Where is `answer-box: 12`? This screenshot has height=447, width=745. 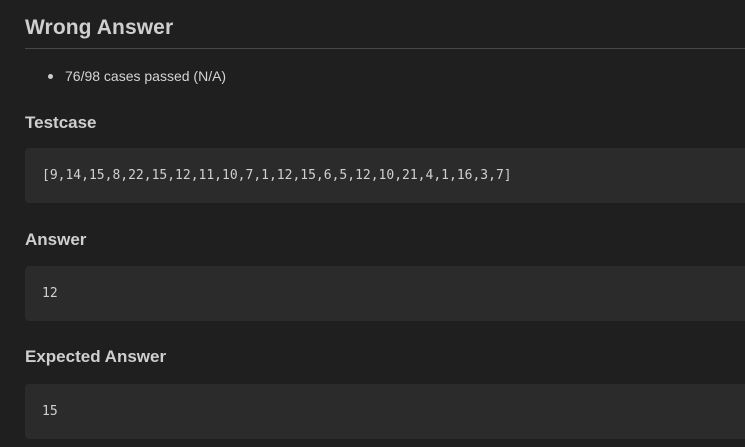 answer-box: 12 is located at coordinates (385, 293).